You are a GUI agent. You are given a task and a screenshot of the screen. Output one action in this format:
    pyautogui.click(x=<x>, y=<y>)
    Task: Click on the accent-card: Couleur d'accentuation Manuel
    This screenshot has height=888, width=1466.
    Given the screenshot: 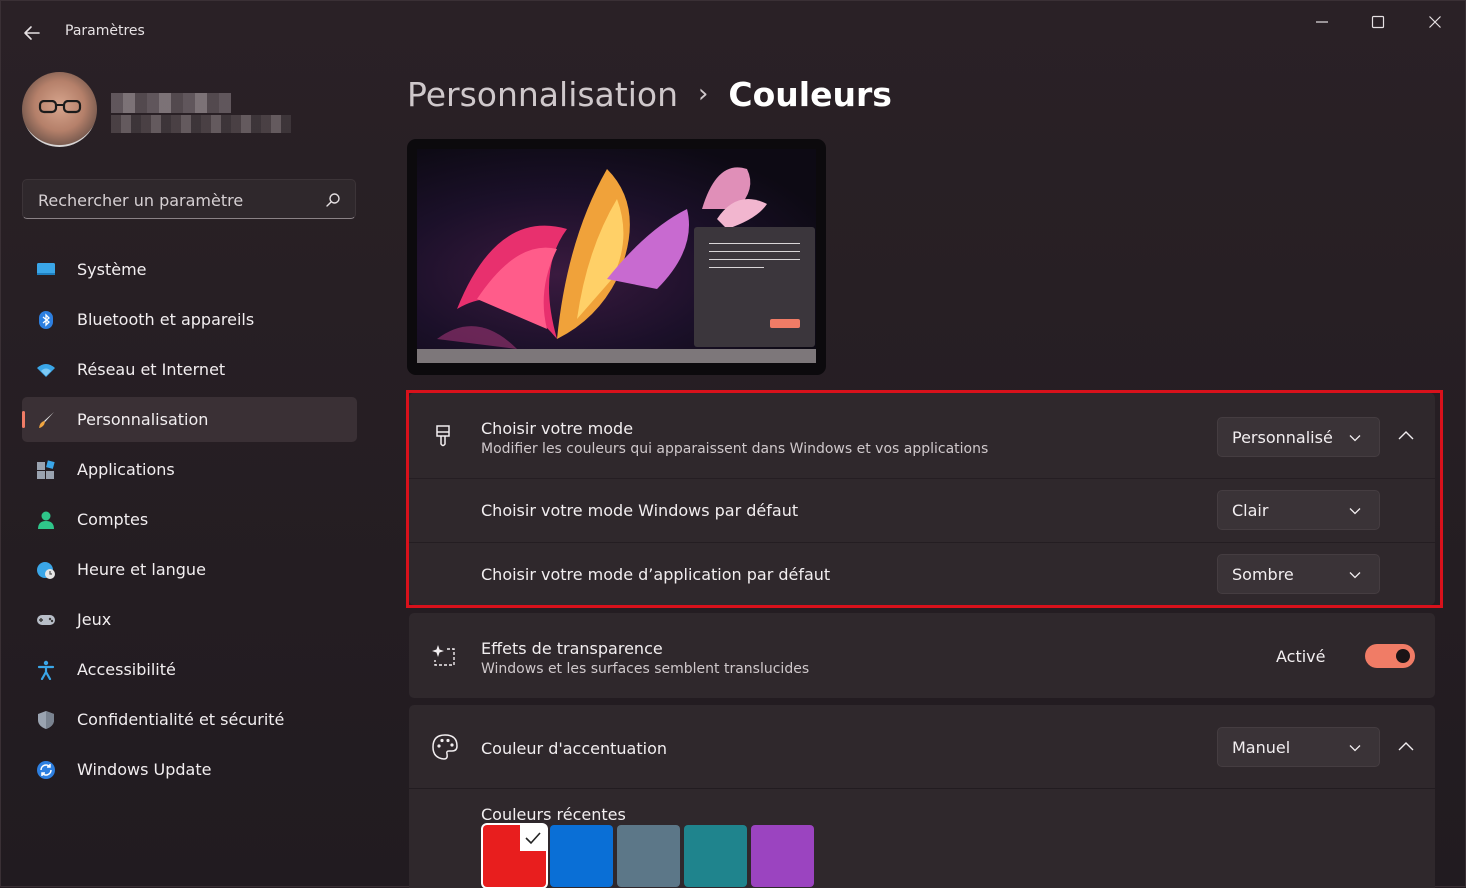 What is the action you would take?
    pyautogui.click(x=922, y=746)
    